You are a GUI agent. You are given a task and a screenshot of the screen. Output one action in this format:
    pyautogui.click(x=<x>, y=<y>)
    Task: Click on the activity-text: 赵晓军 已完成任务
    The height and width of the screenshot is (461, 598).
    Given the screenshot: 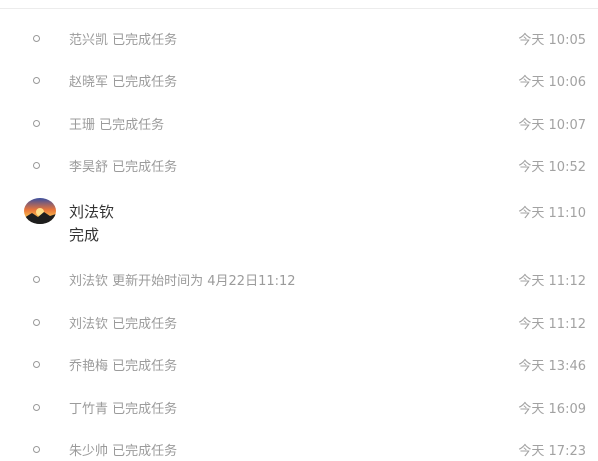 What is the action you would take?
    pyautogui.click(x=123, y=82)
    